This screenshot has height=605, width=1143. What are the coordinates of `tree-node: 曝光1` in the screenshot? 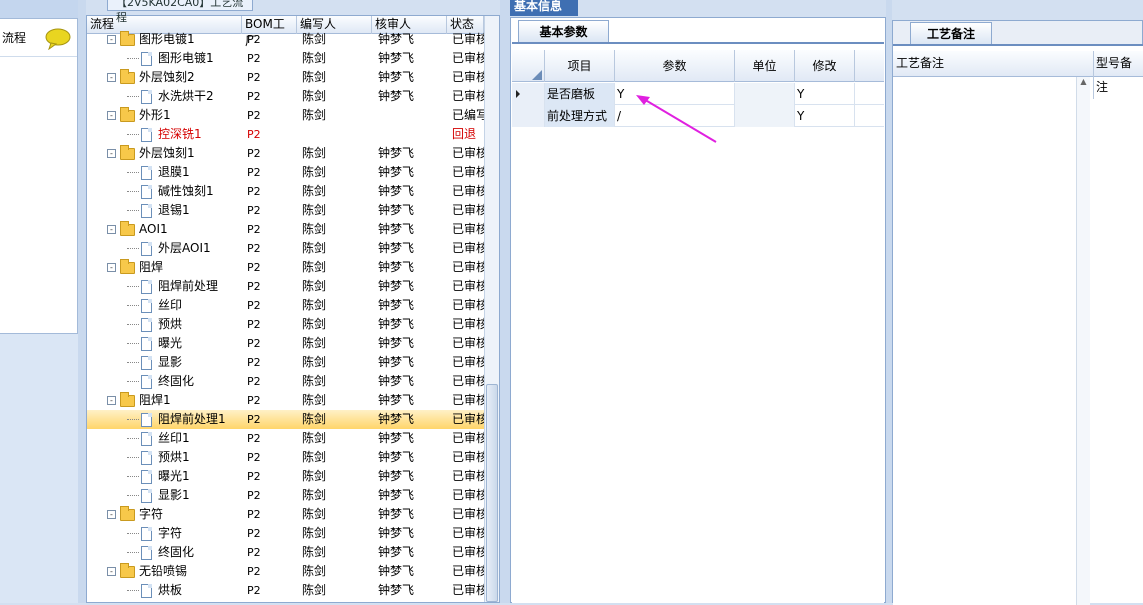 It's located at (187, 476).